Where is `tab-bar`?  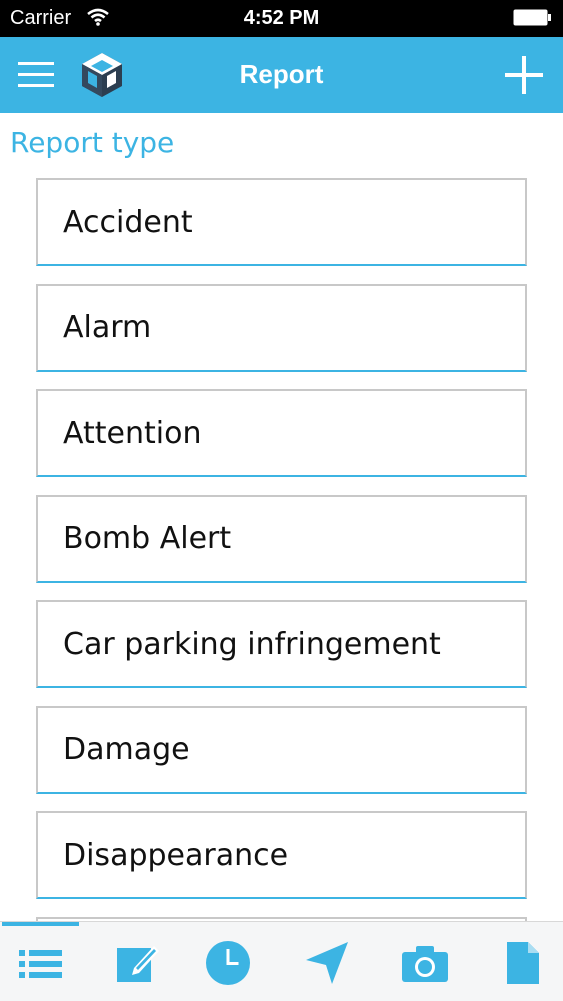
tab-bar is located at coordinates (281, 961).